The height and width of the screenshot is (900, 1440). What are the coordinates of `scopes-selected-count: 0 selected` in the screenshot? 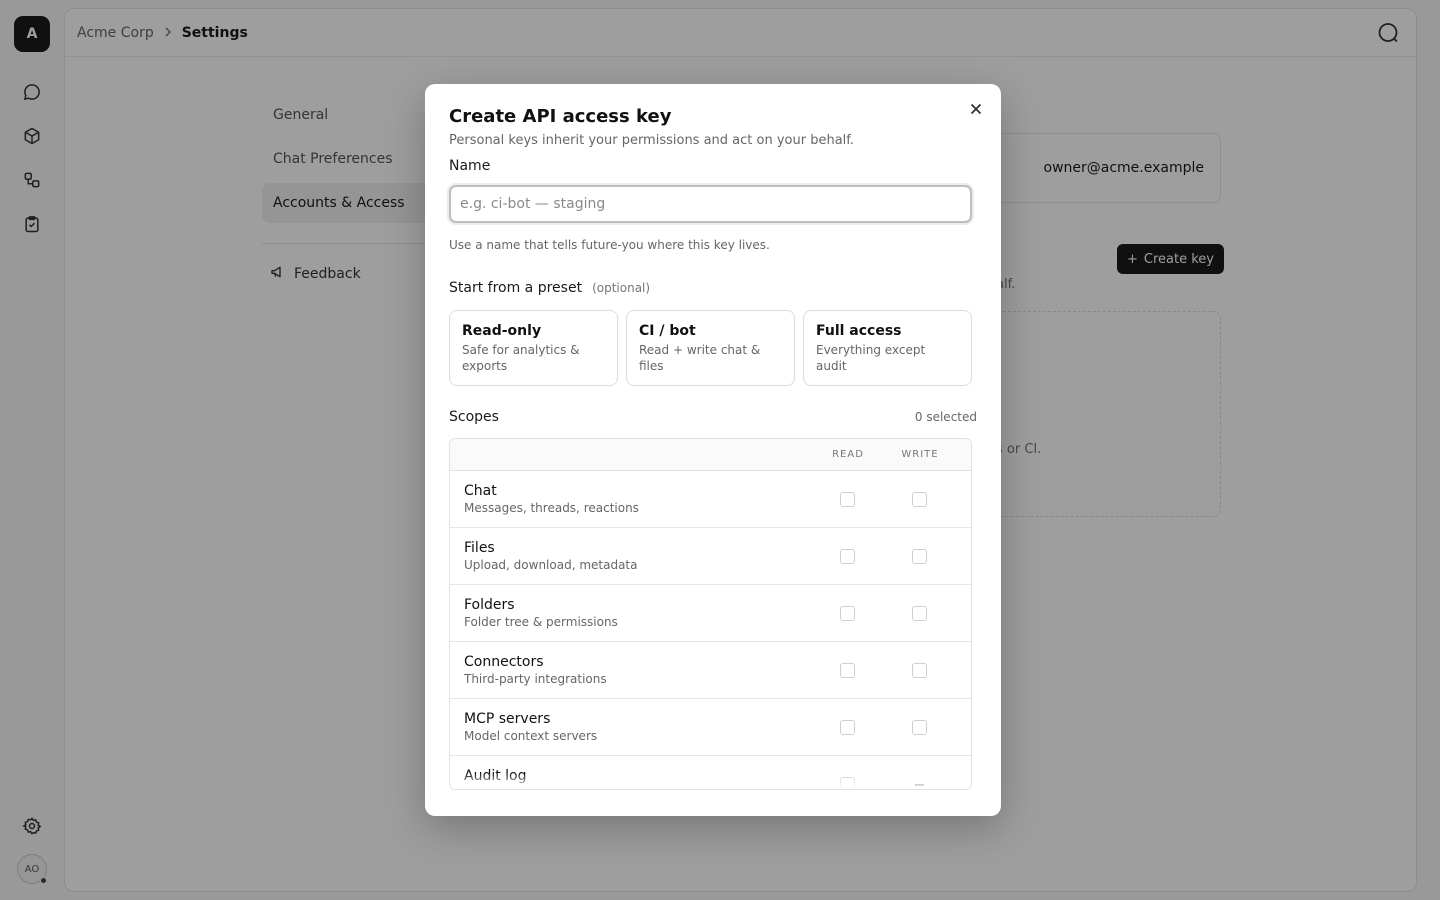 It's located at (945, 417).